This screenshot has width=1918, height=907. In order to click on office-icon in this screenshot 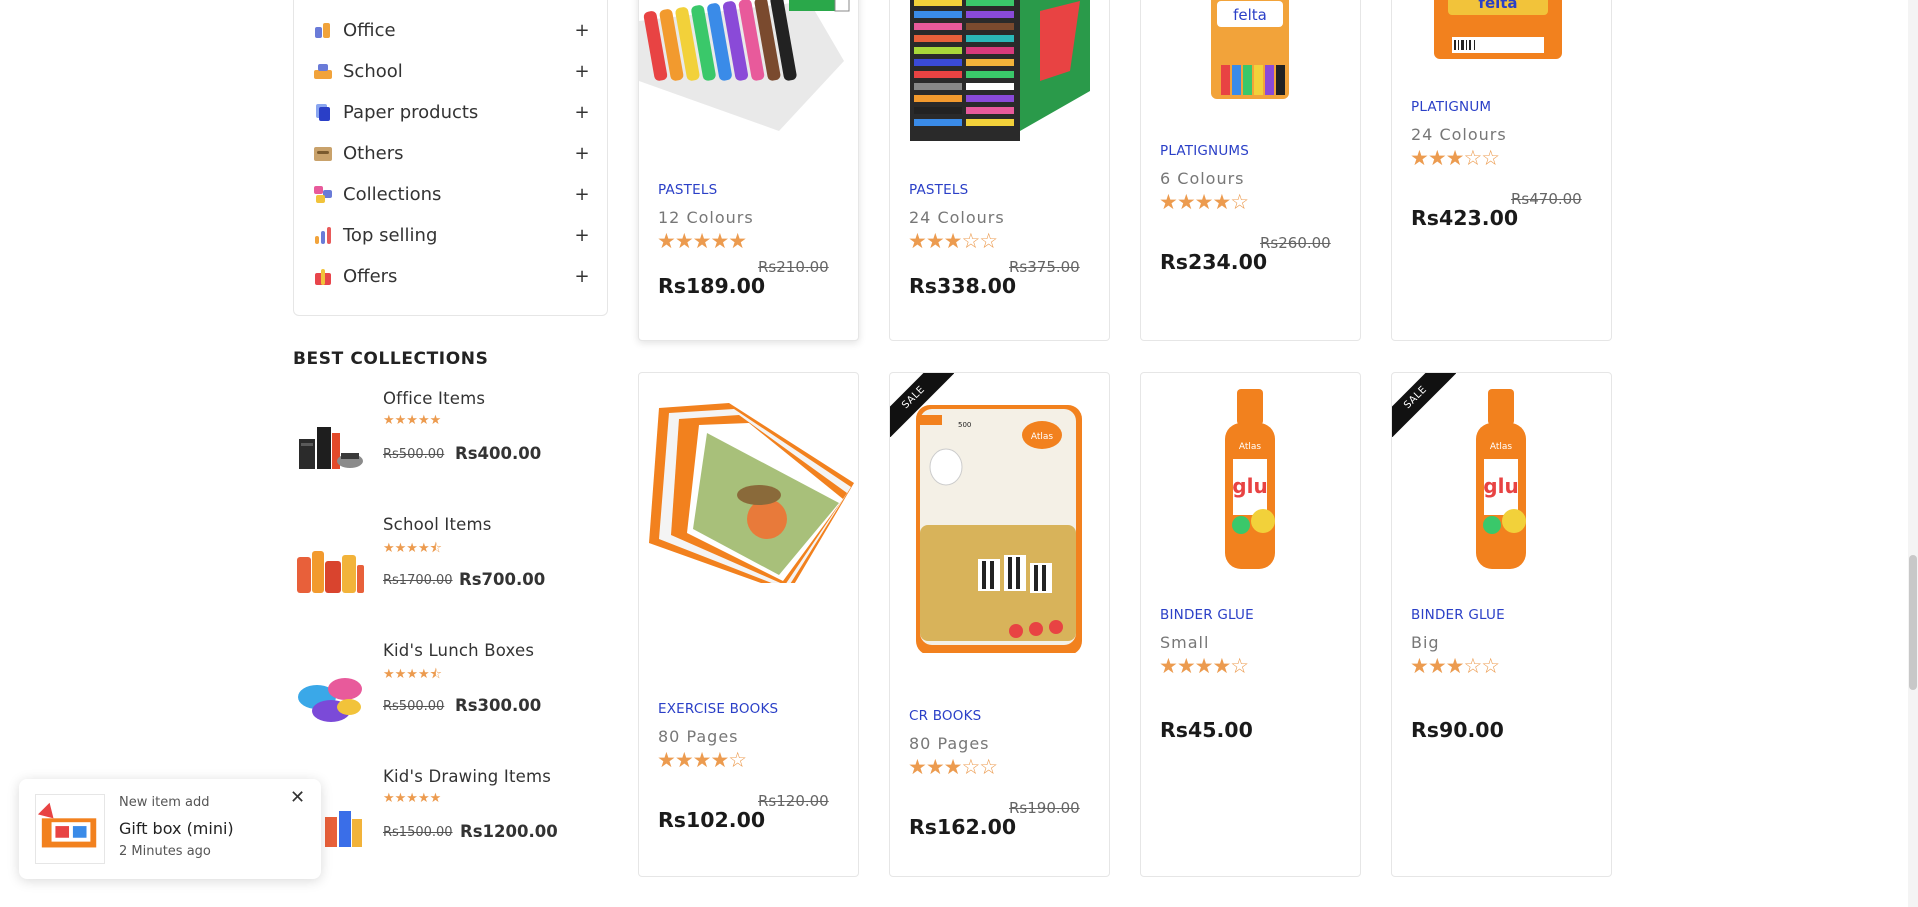, I will do `click(323, 30)`.